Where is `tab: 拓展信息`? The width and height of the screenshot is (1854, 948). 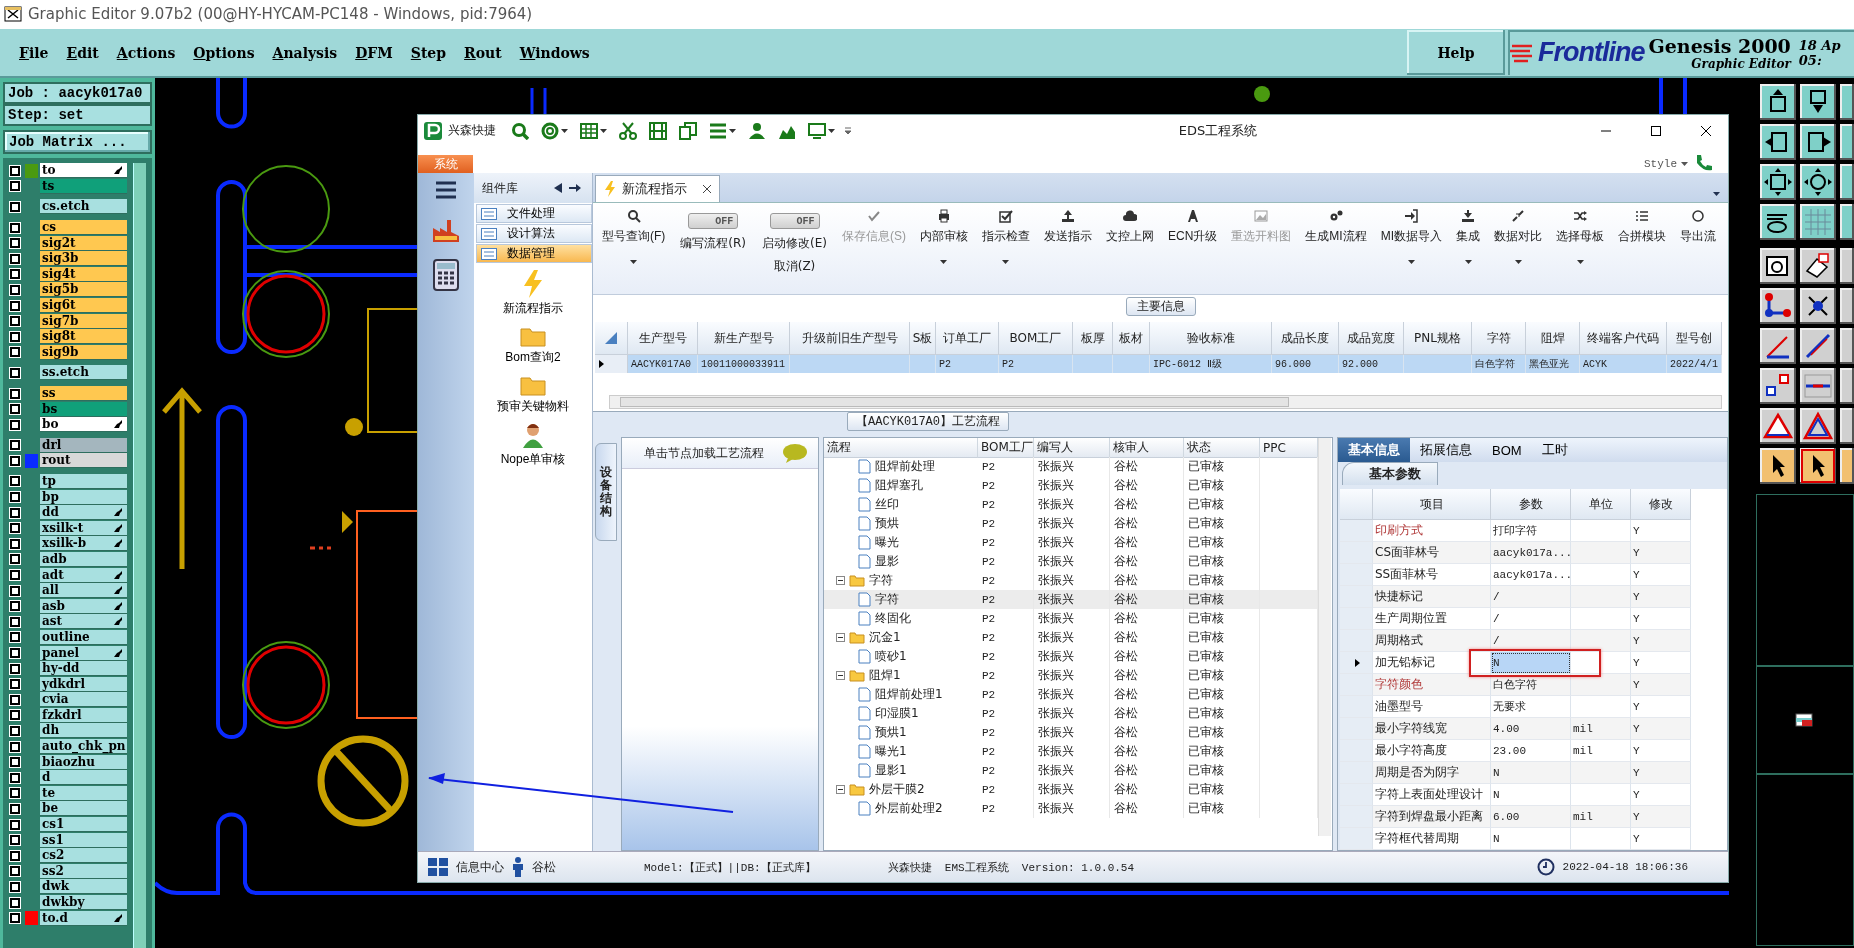
tab: 拓展信息 is located at coordinates (1446, 450).